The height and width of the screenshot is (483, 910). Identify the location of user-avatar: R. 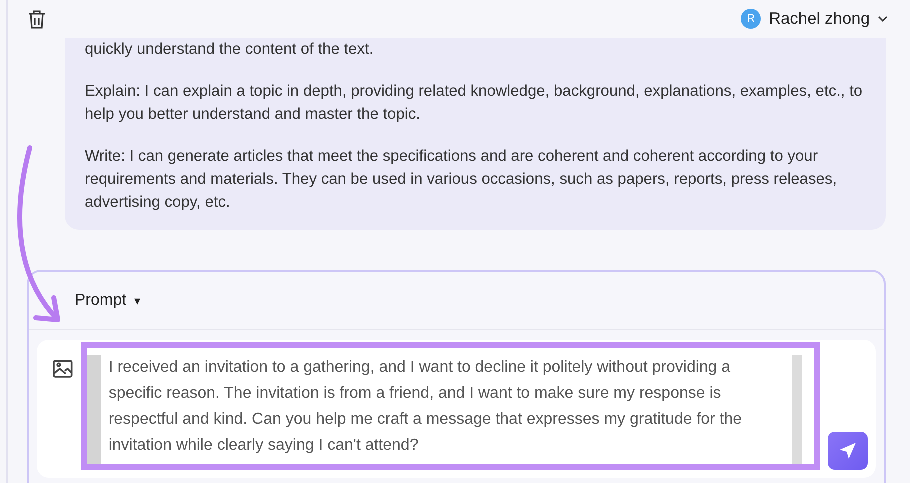
(751, 19).